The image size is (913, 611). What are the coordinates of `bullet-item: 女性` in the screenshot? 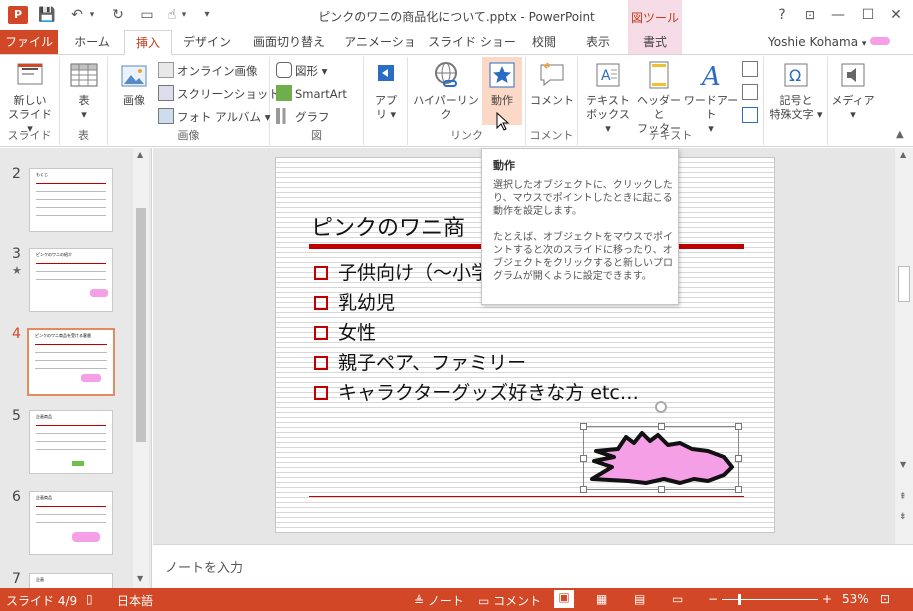 It's located at (345, 331).